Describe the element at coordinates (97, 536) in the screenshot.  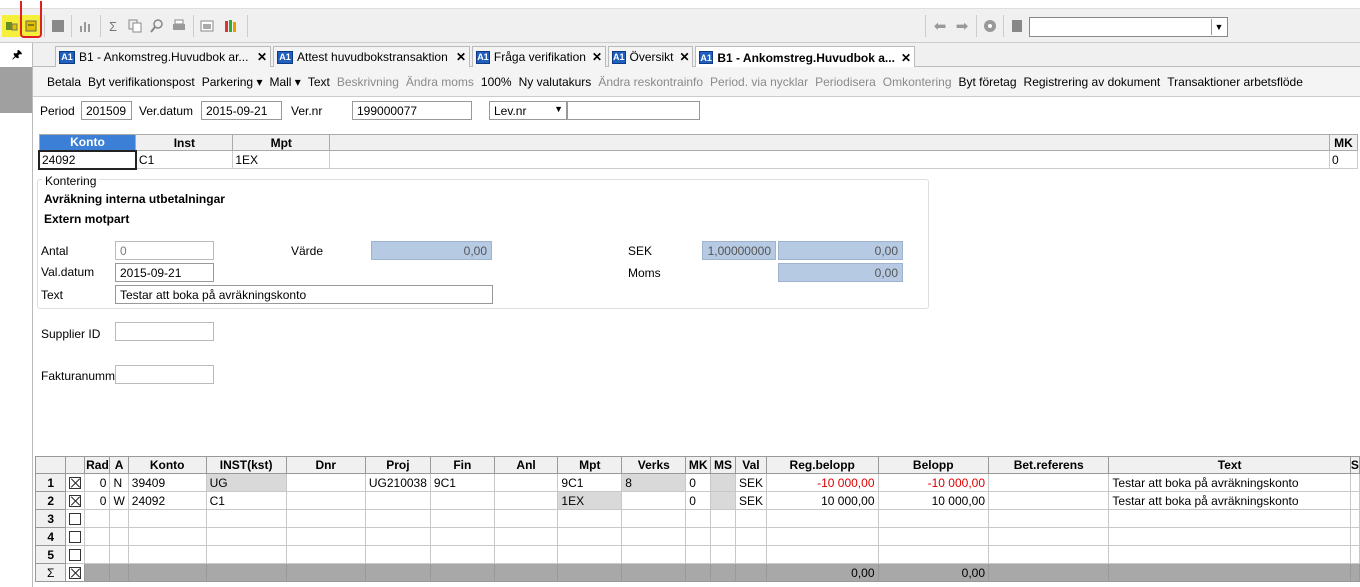
I see `rad-cell` at that location.